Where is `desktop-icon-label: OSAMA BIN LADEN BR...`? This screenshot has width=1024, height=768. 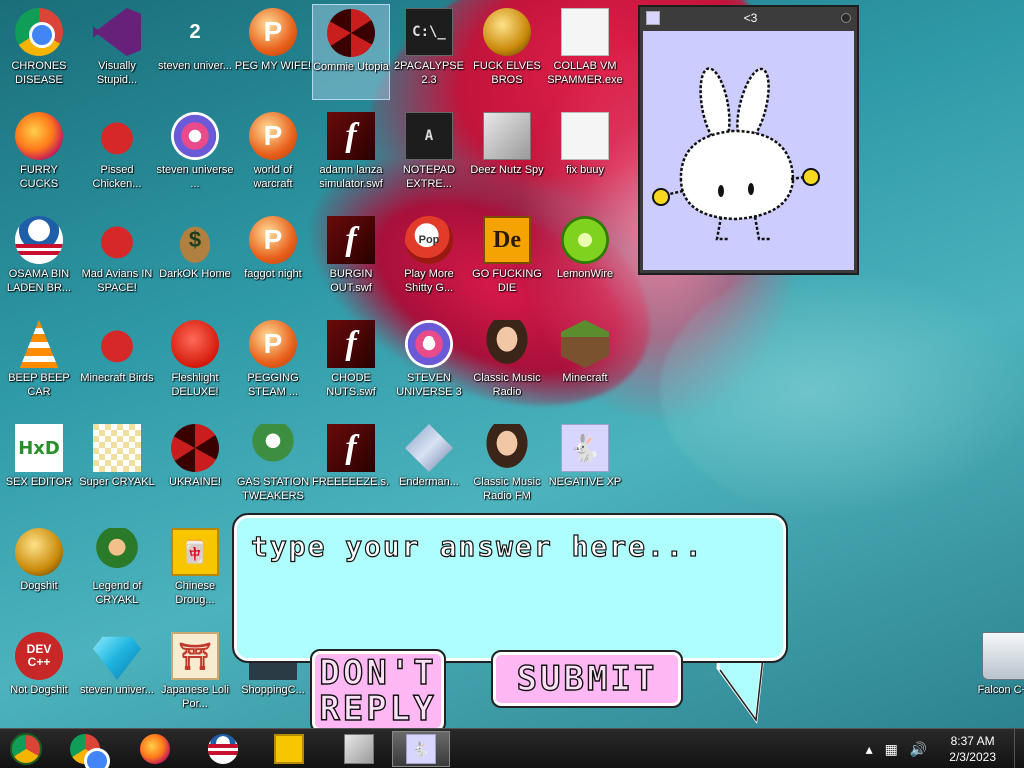 desktop-icon-label: OSAMA BIN LADEN BR... is located at coordinates (39, 281).